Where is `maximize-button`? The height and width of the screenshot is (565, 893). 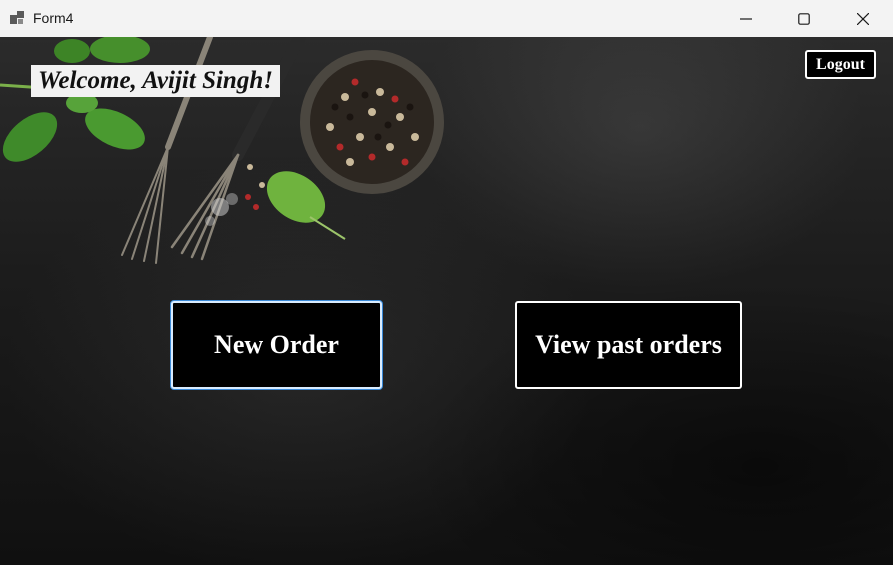
maximize-button is located at coordinates (804, 18).